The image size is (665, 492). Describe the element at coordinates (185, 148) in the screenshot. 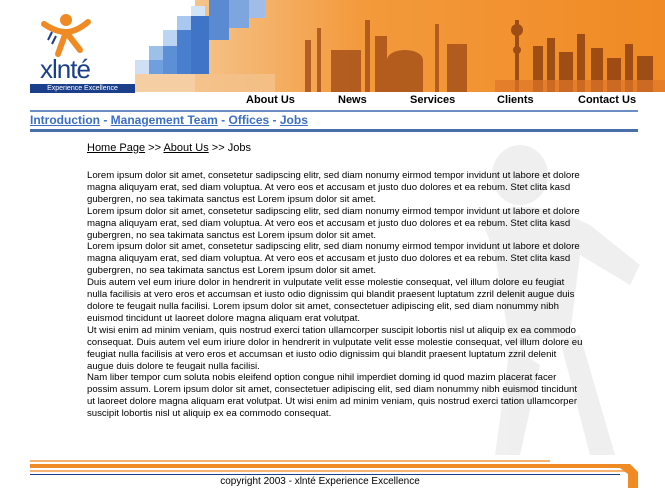

I see `breadcrumb-about-link: About Us` at that location.